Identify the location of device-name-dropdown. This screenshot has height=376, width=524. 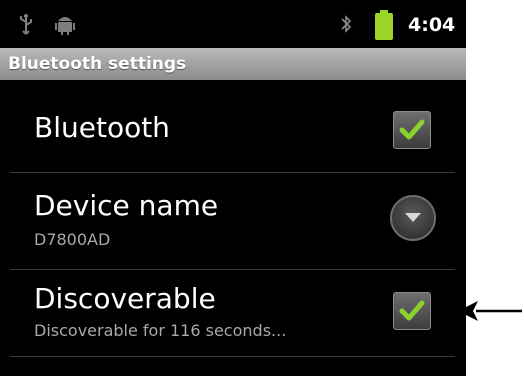
(413, 218).